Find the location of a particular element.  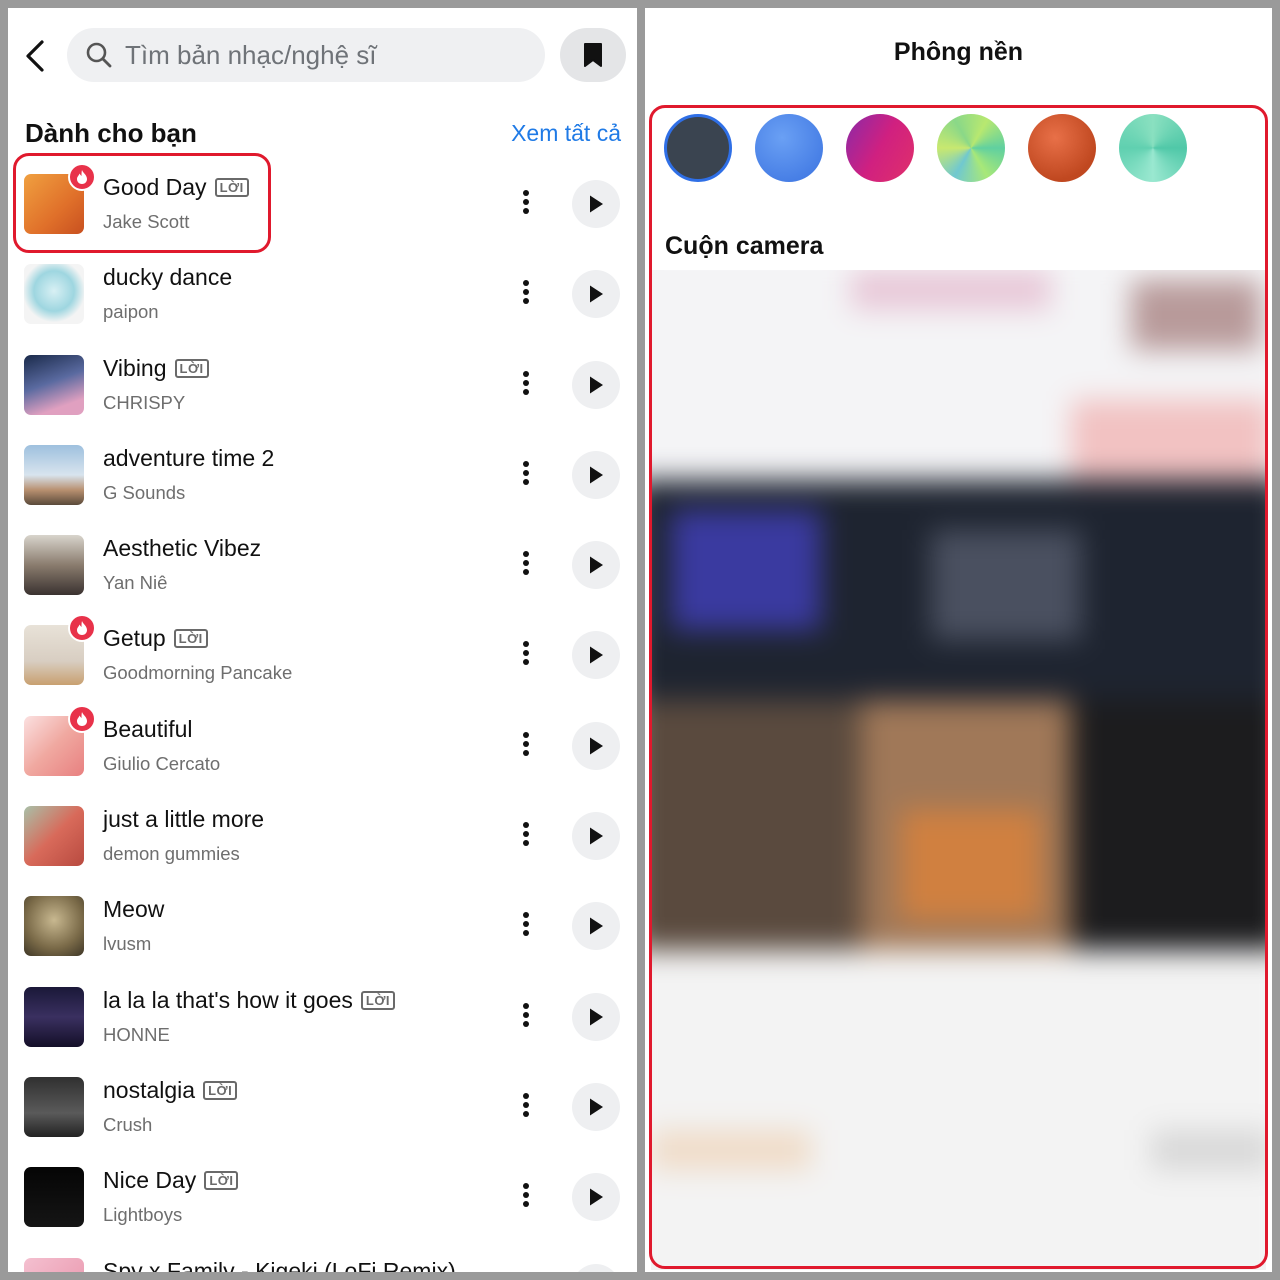

song-row: nostalgia LỜI Crush is located at coordinates (322, 1106).